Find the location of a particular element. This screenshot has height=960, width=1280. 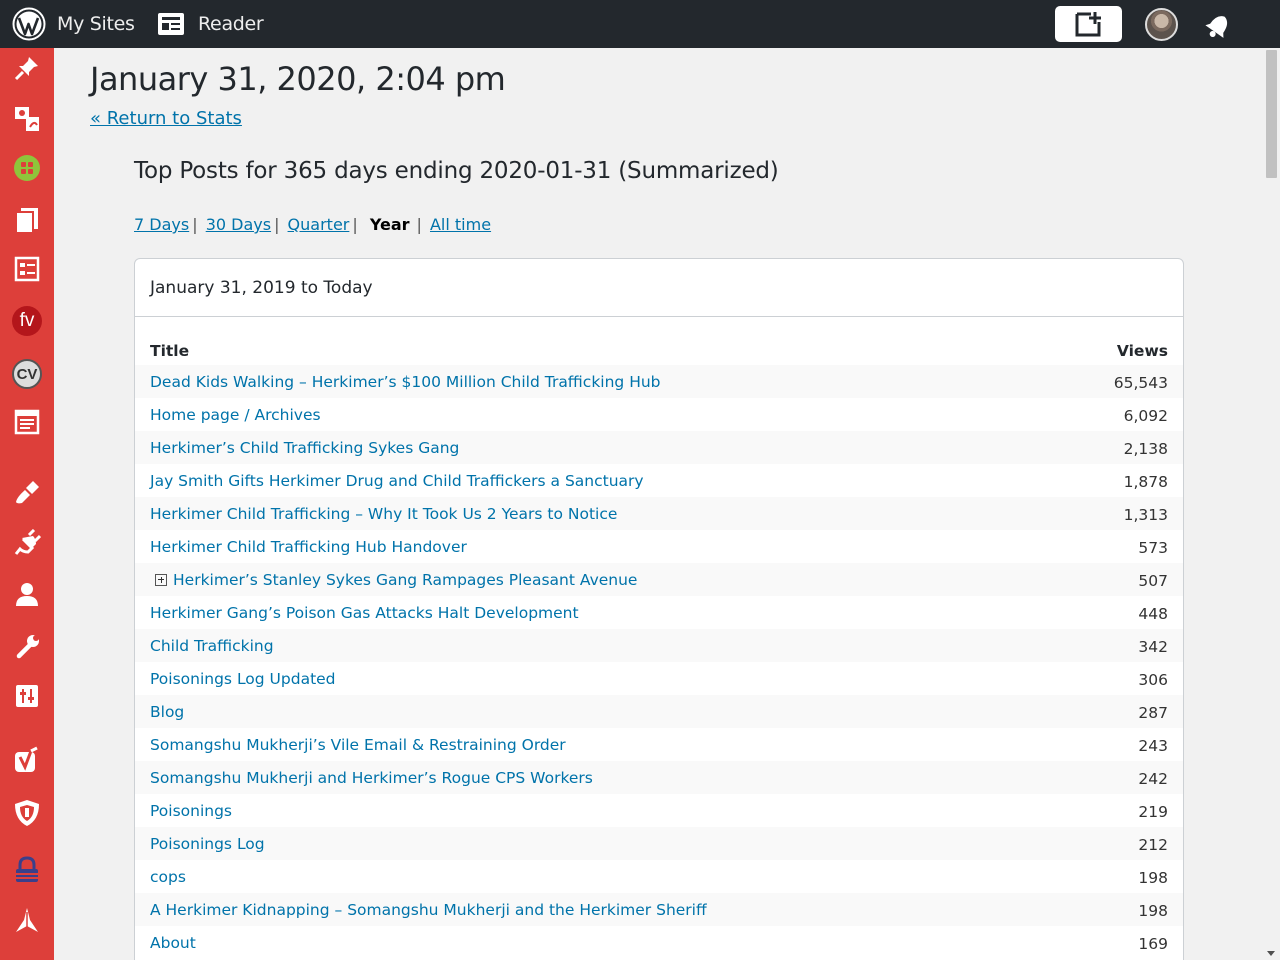

yoast-icon is located at coordinates (26, 759).